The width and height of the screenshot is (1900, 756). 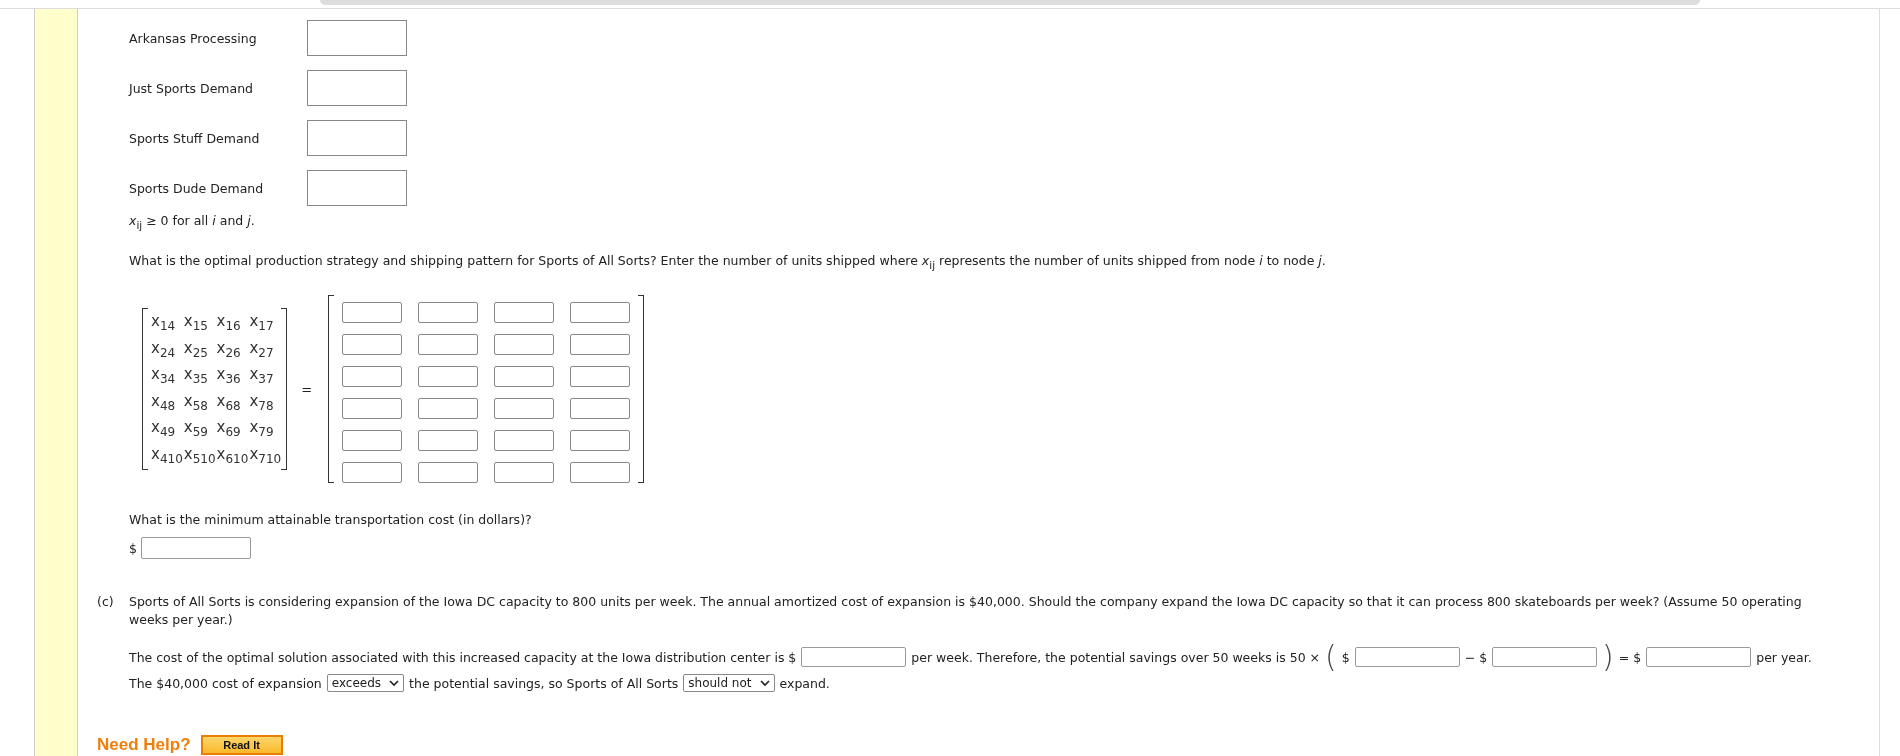 I want to click on matrix-variable: x$_{14}$, so click(x=164, y=323).